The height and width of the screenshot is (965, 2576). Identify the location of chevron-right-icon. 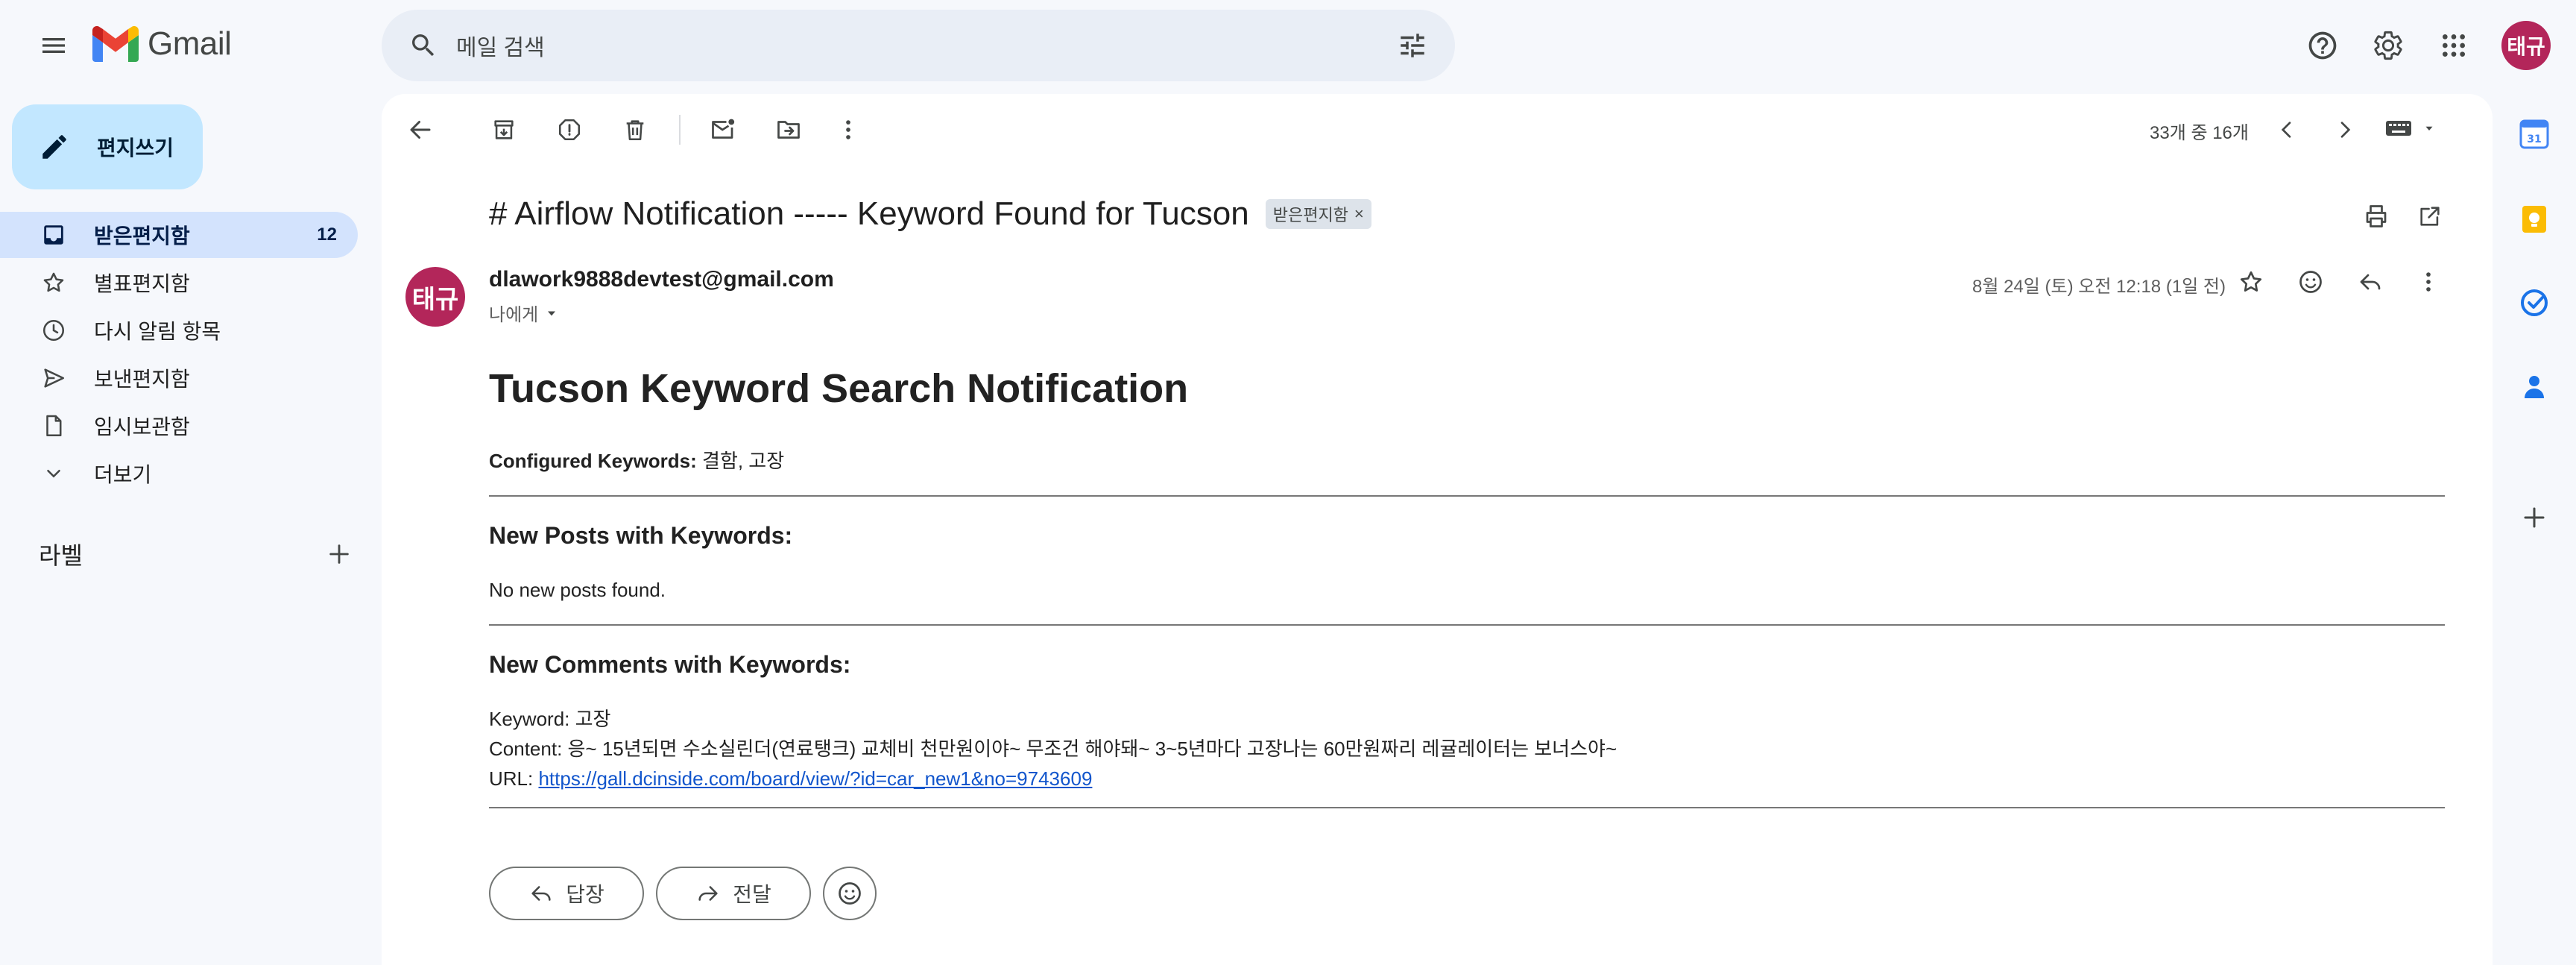
(2345, 130).